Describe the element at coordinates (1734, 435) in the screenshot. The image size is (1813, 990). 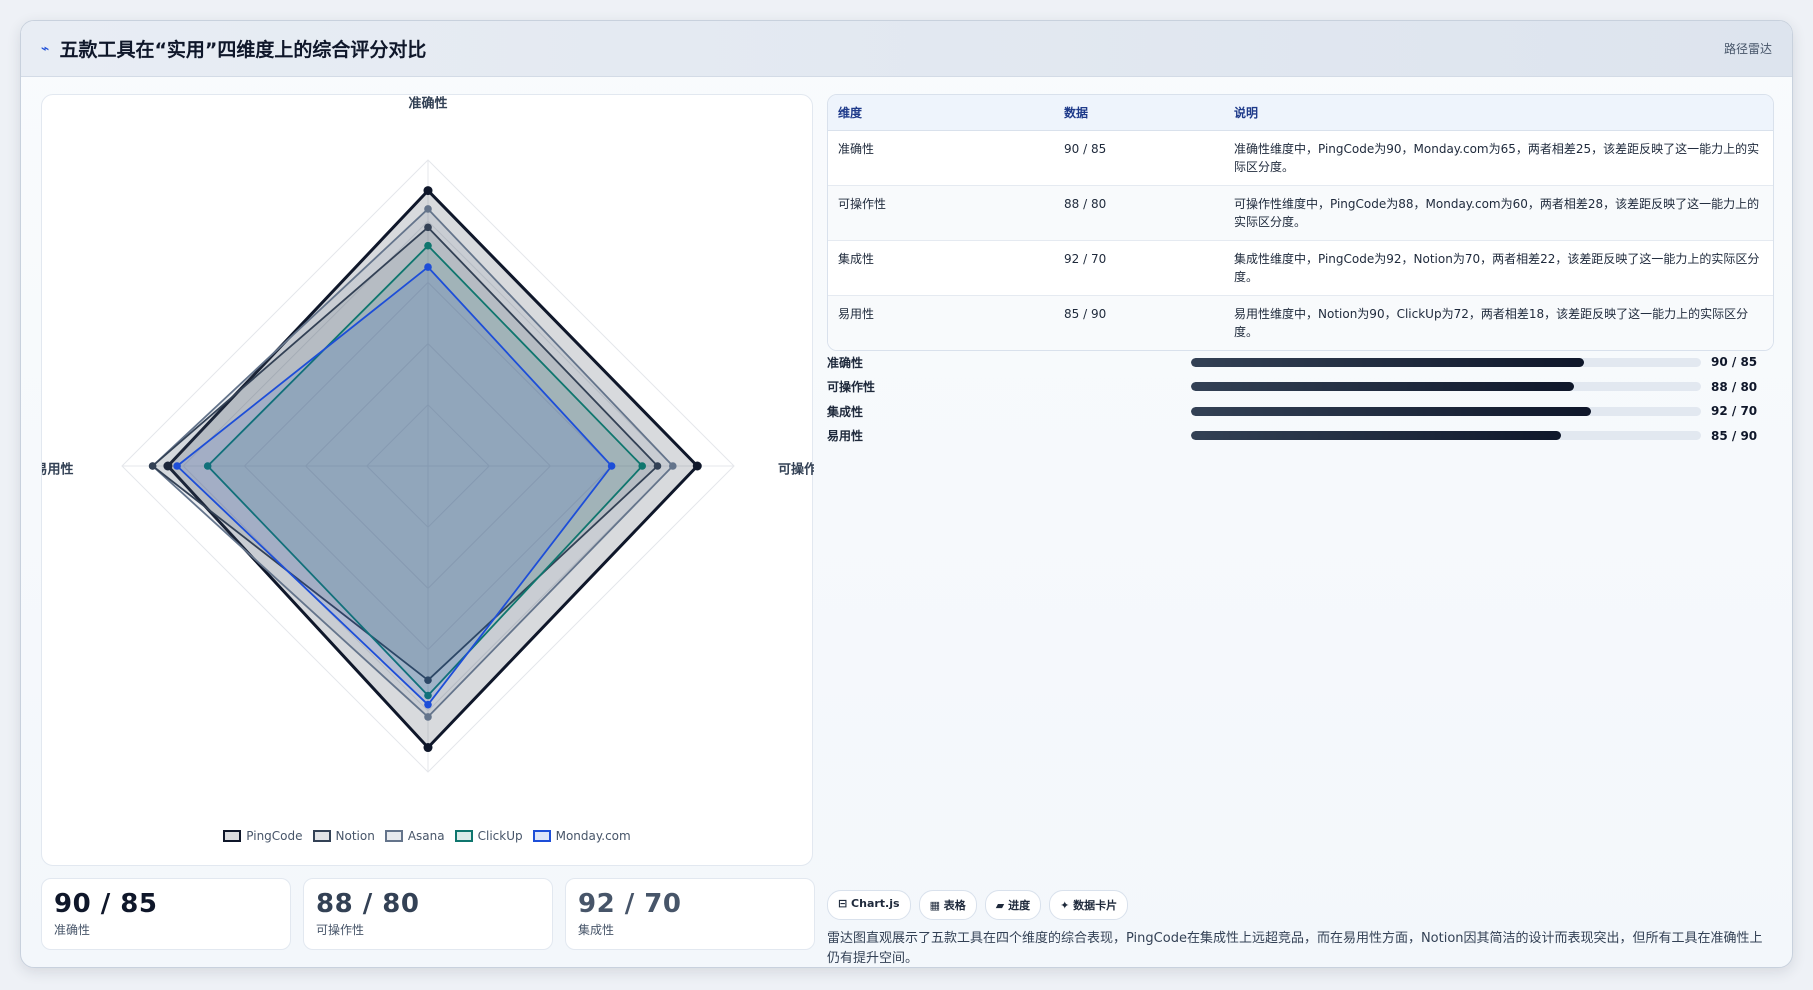
I see `progress-value: 85 / 90` at that location.